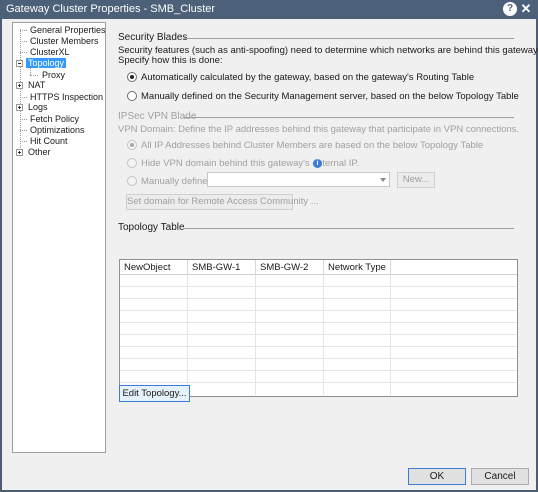 This screenshot has height=492, width=538. I want to click on column-header-smb-gw-1: SMB-GW-1, so click(222, 267).